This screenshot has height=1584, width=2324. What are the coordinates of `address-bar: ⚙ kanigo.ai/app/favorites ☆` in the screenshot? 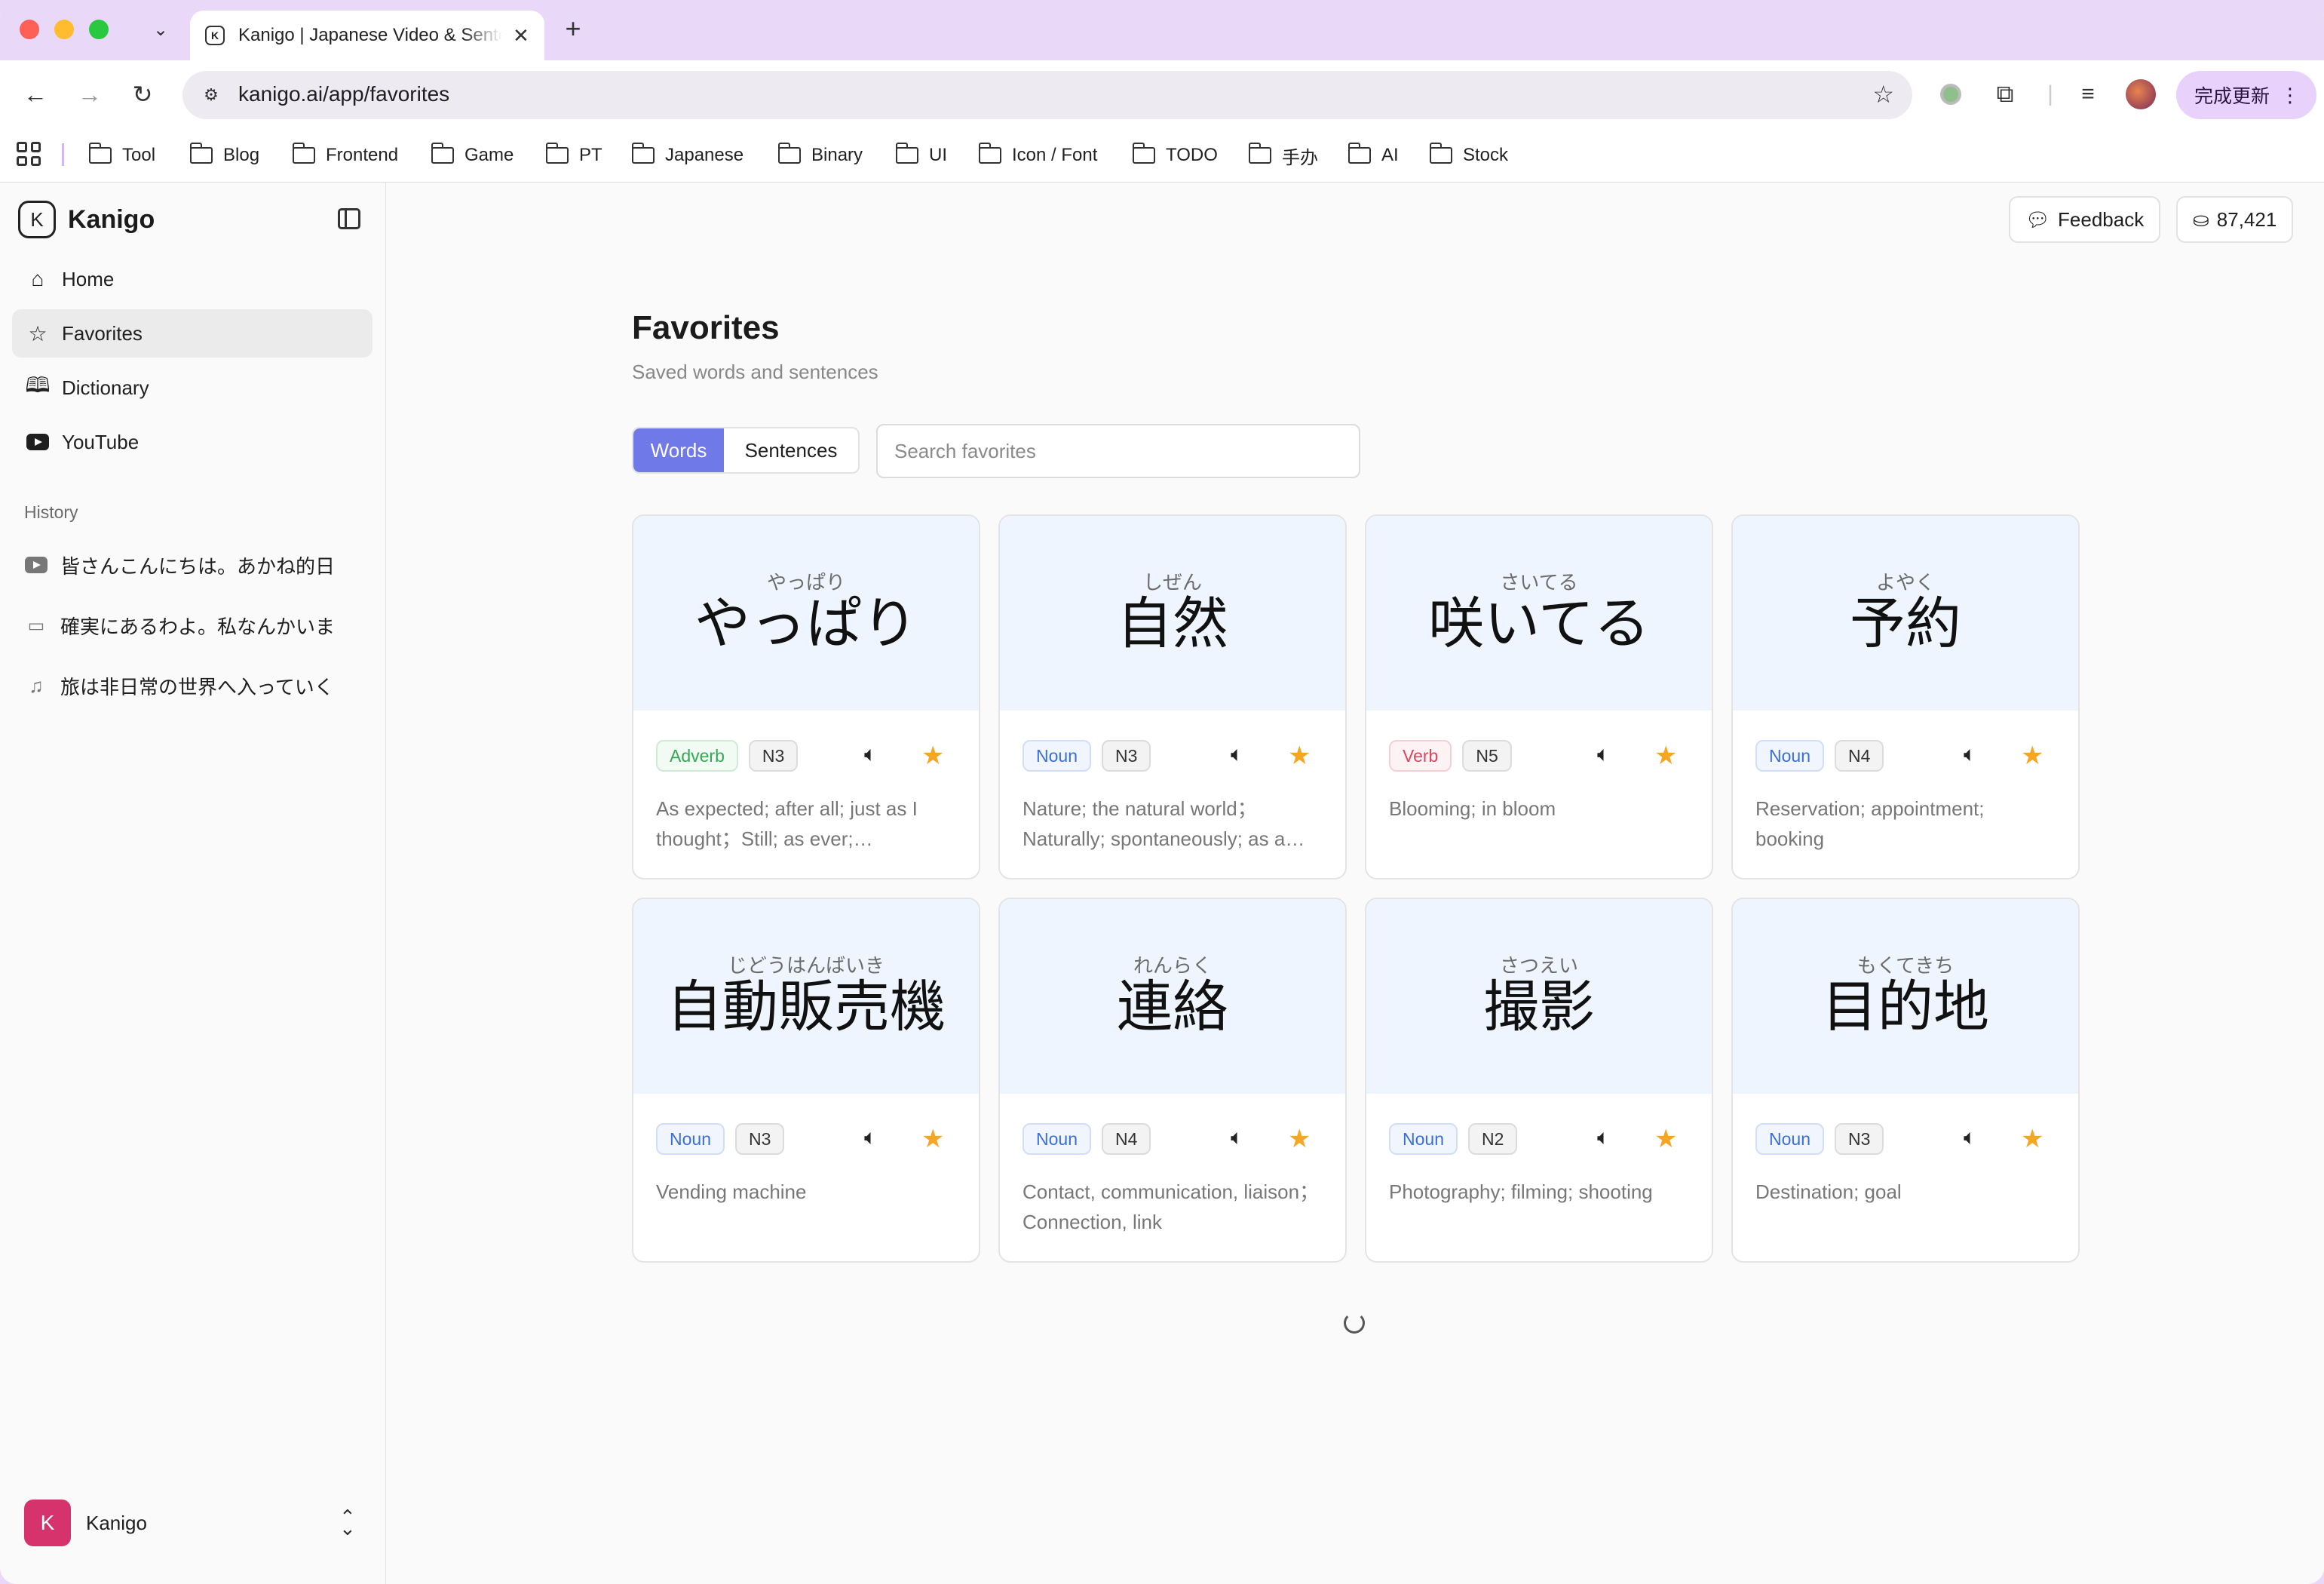 It's located at (1047, 95).